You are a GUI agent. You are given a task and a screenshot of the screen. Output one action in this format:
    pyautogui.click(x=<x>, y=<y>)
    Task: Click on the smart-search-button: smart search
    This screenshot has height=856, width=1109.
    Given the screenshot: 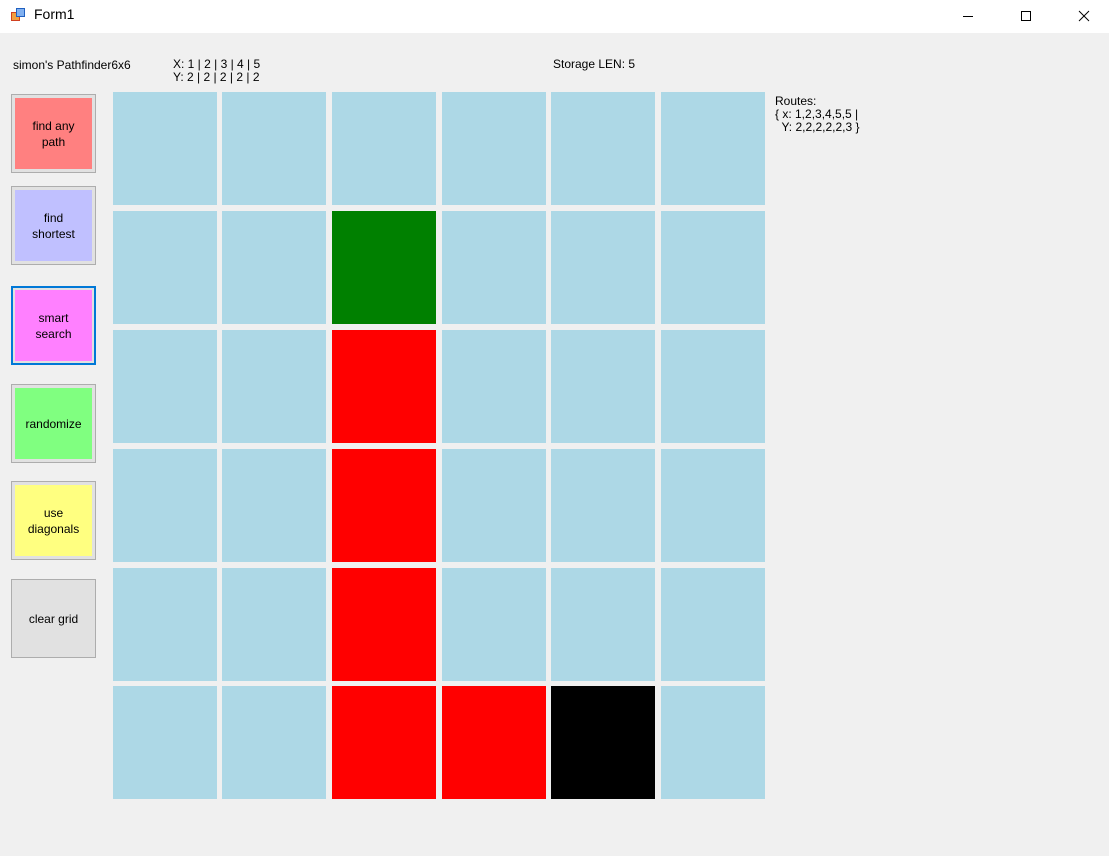 What is the action you would take?
    pyautogui.click(x=53, y=325)
    